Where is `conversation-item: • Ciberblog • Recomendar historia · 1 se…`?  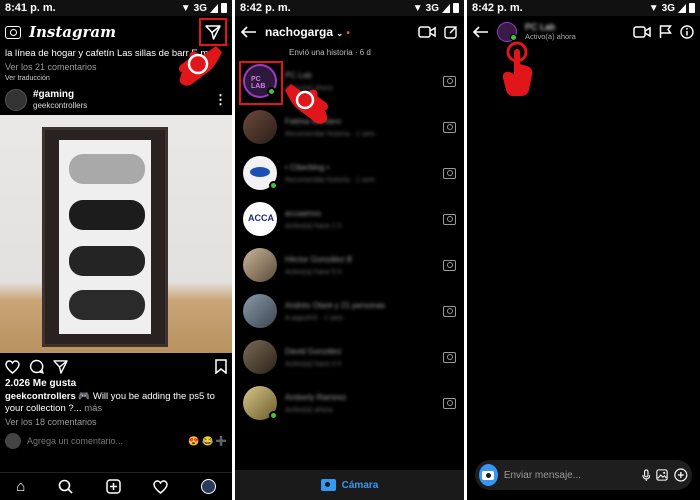
conversation-item: • Ciberblog • Recomendar historia · 1 se… is located at coordinates (349, 173).